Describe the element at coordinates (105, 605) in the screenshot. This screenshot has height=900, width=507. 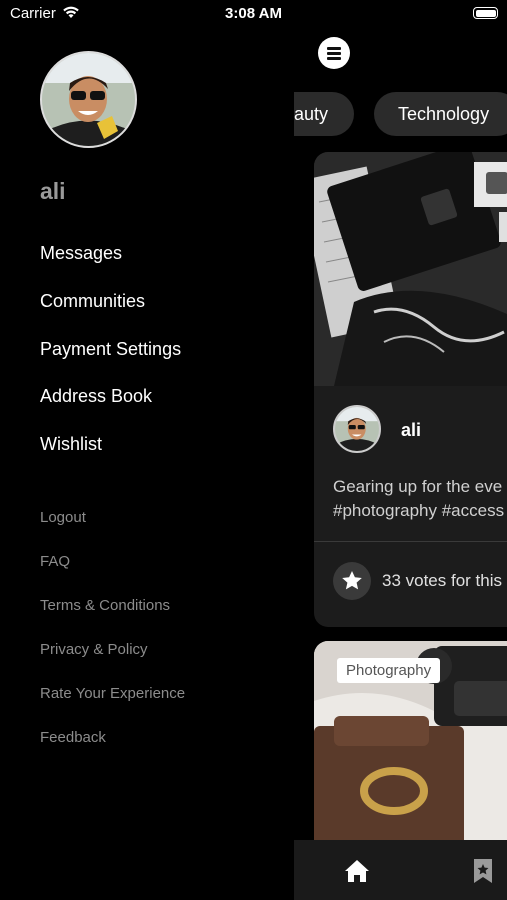
I see `menu-item-terms: Terms & Conditions` at that location.